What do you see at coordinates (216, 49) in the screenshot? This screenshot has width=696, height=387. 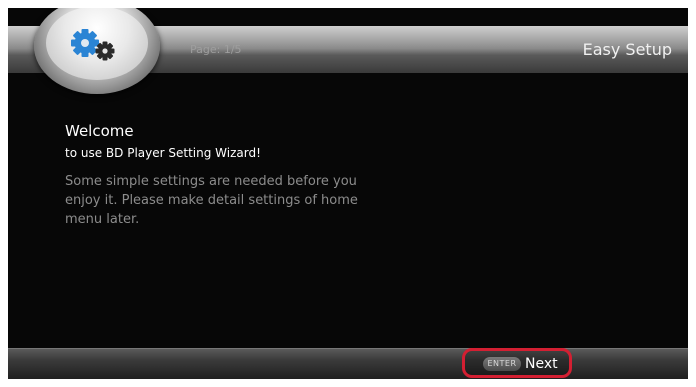 I see `page-indicator: Page: 1/5` at bounding box center [216, 49].